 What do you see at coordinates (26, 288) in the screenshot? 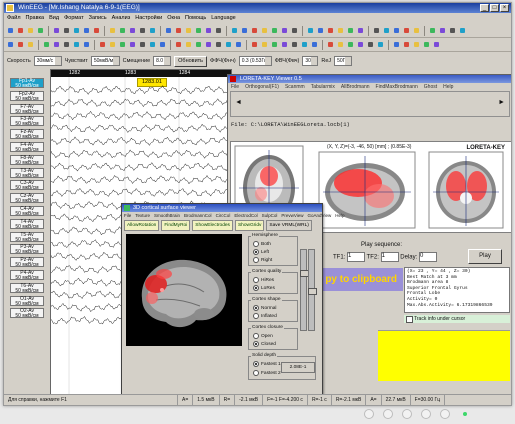
I see `channel-row: T6-Av 50 мкВ/см` at bounding box center [26, 288].